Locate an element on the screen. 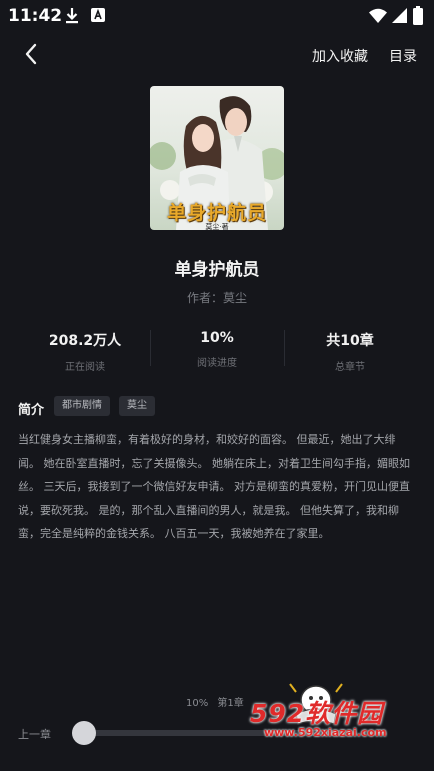  readers-count: 208.2万人 is located at coordinates (85, 341).